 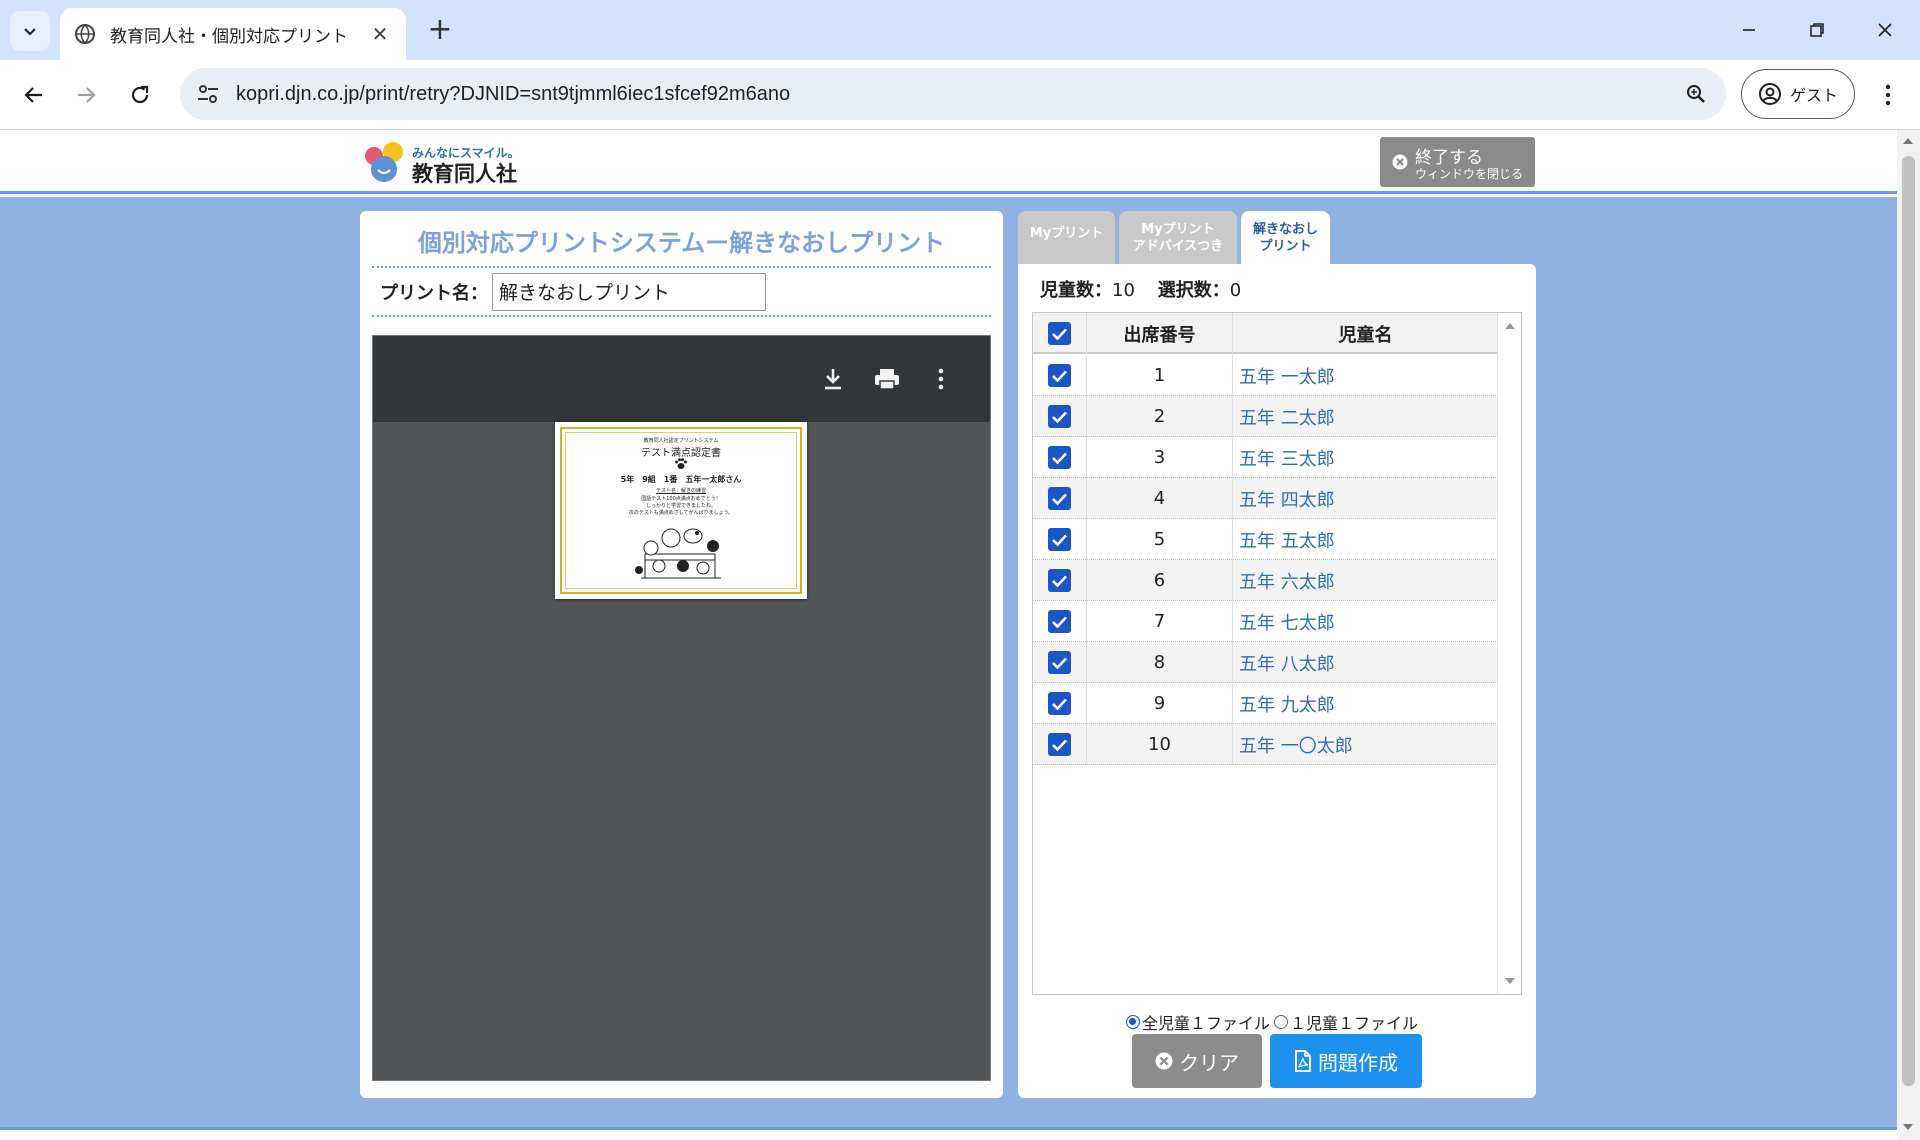 What do you see at coordinates (1160, 375) in the screenshot?
I see `attendance-number: 1` at bounding box center [1160, 375].